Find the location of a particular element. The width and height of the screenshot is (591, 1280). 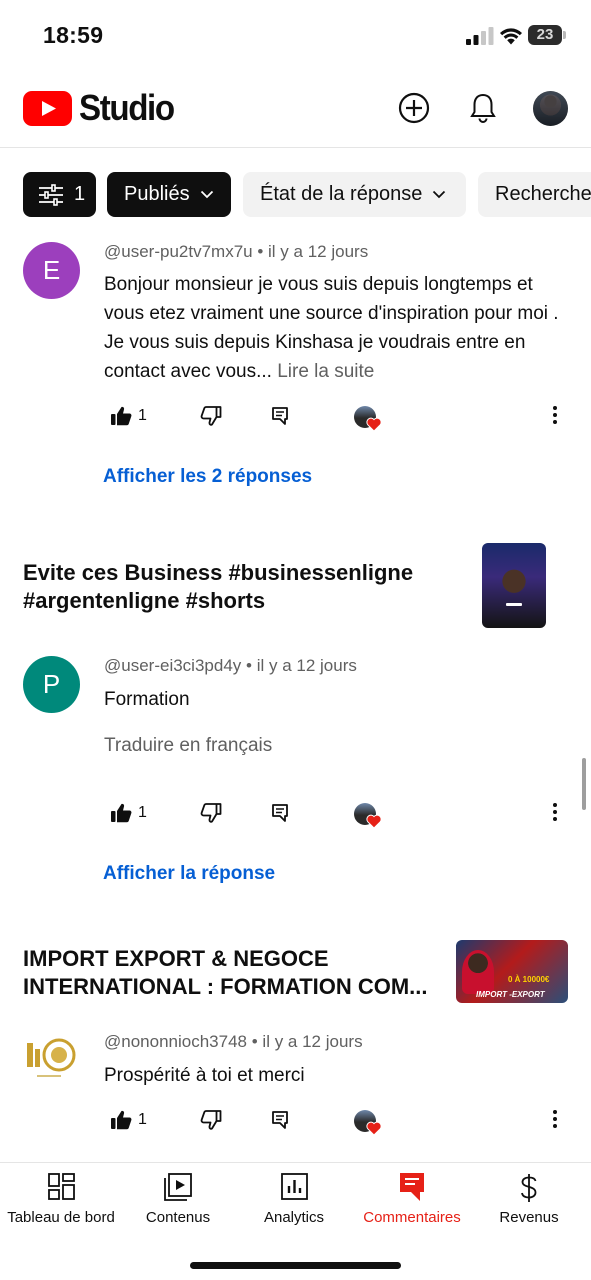

response-state-filter-chip: État de la réponse is located at coordinates (354, 194).